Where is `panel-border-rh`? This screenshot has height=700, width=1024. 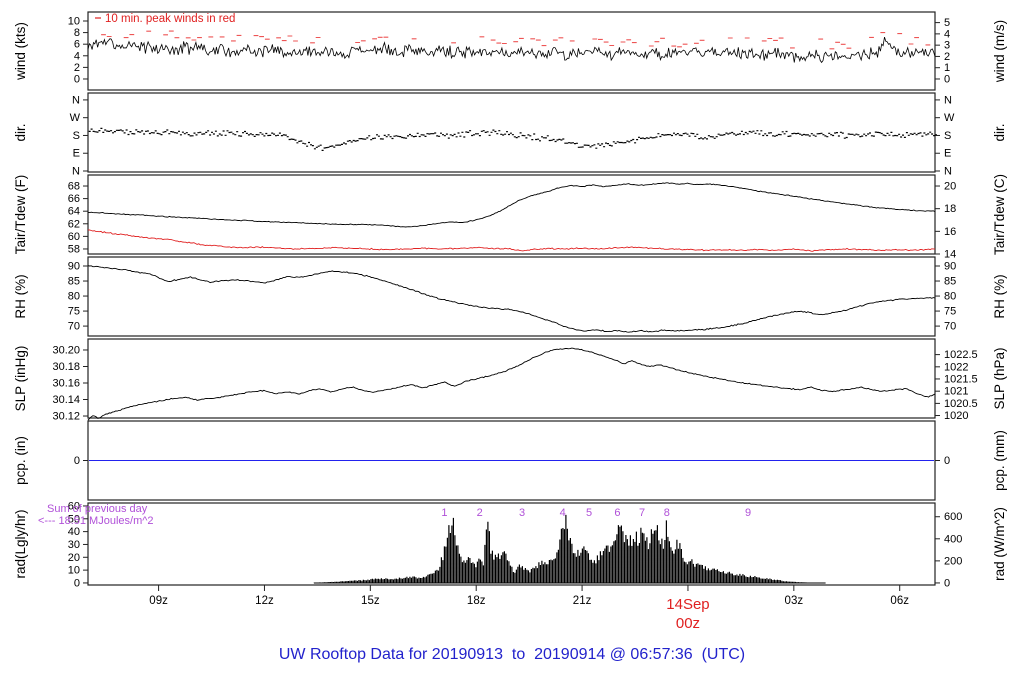 panel-border-rh is located at coordinates (511, 296).